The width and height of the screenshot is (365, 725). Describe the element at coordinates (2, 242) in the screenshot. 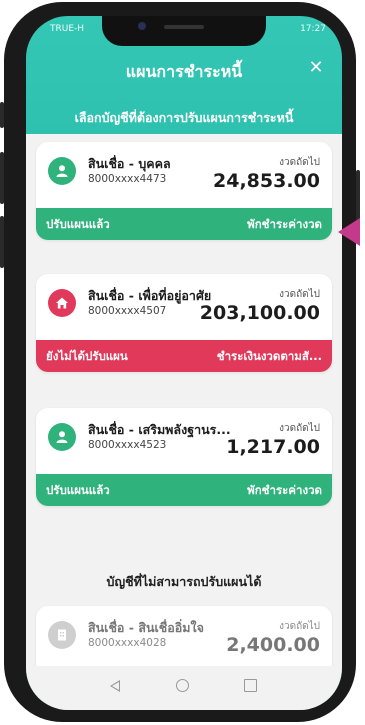

I see `volume-down-button` at that location.